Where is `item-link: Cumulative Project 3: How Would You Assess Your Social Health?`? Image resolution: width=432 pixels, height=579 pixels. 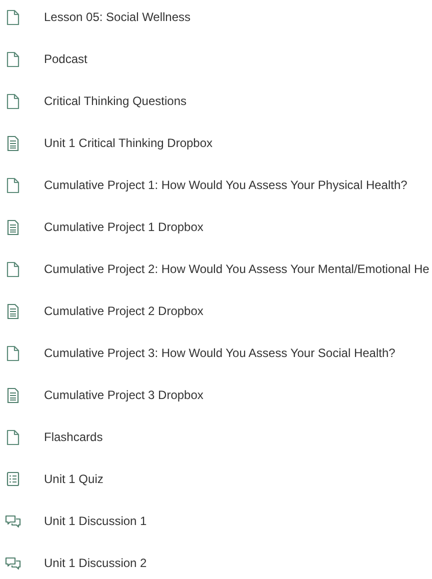 item-link: Cumulative Project 3: How Would You Assess Your Social Health? is located at coordinates (220, 353).